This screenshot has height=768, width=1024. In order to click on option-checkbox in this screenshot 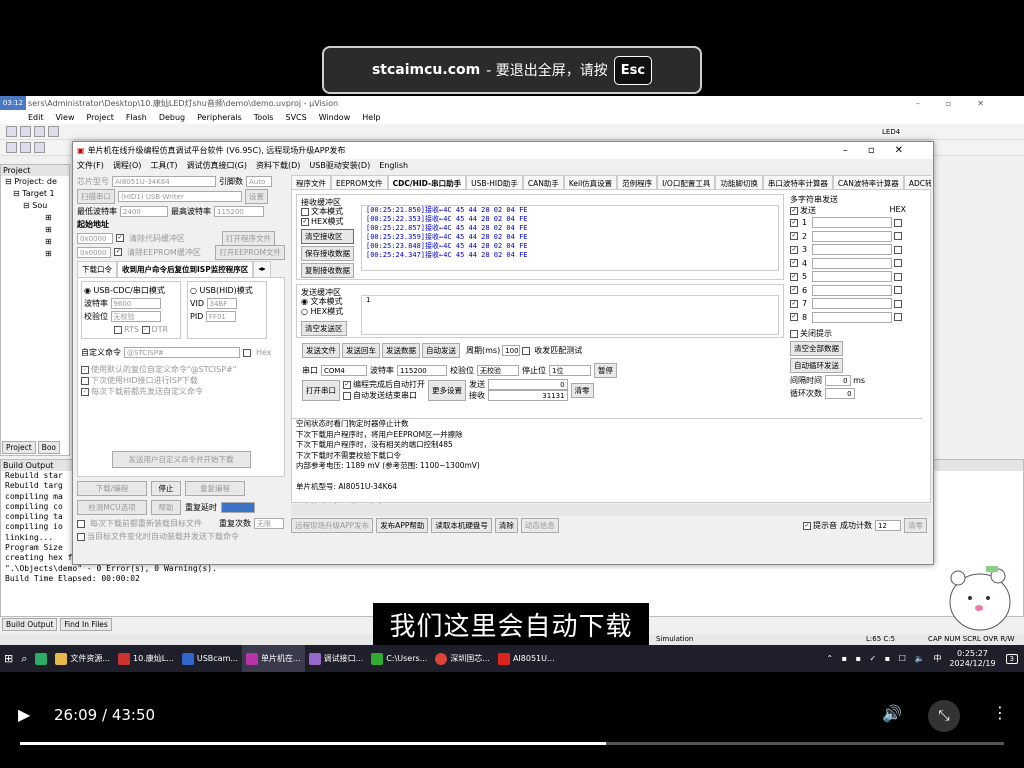, I will do `click(85, 380)`.